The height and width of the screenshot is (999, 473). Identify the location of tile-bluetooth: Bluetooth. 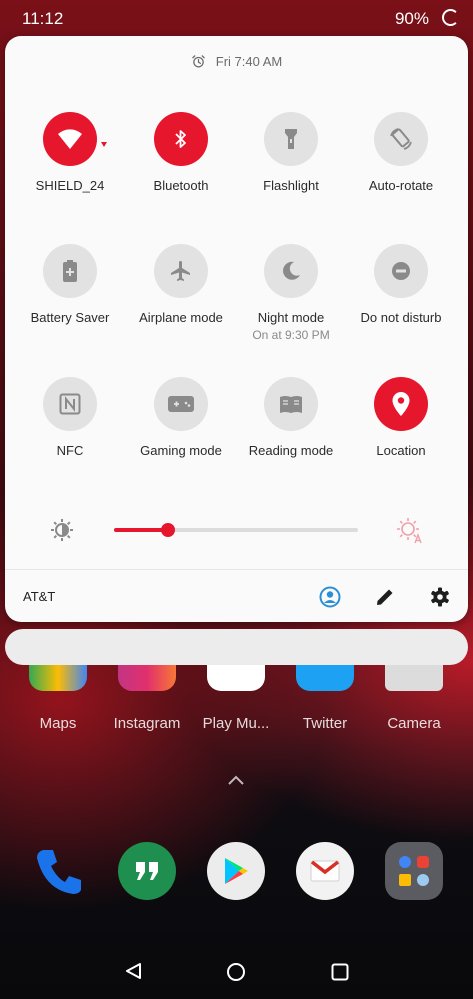
(181, 152).